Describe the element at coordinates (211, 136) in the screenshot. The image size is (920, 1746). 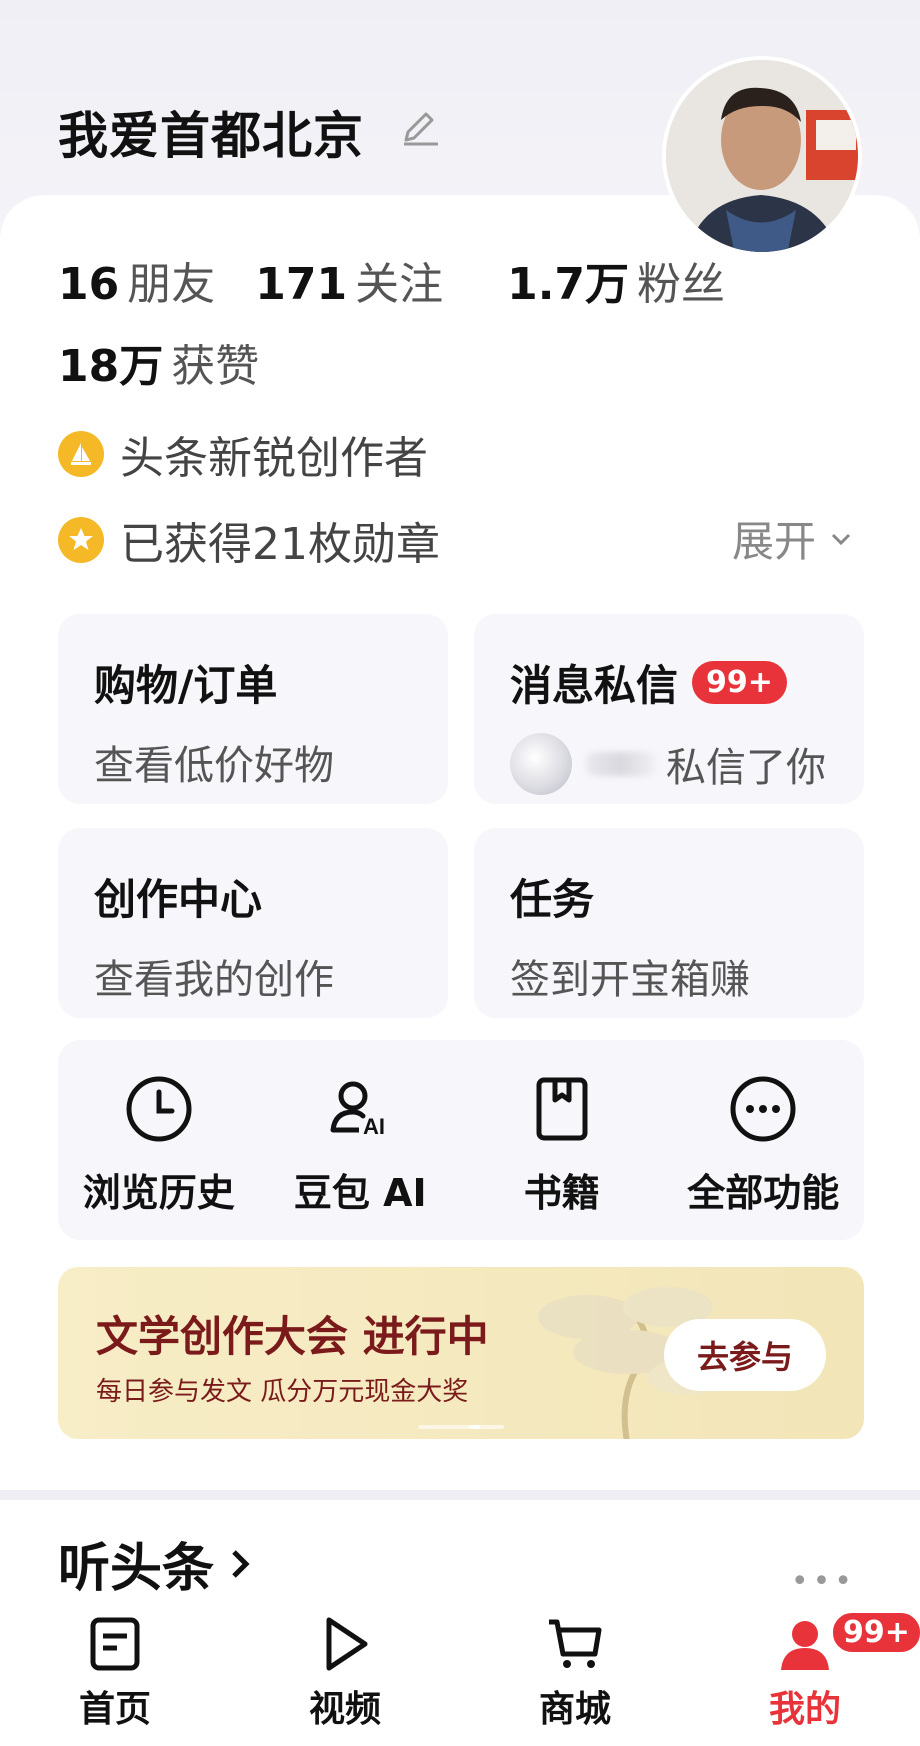
I see `username: 我爱首都北京` at that location.